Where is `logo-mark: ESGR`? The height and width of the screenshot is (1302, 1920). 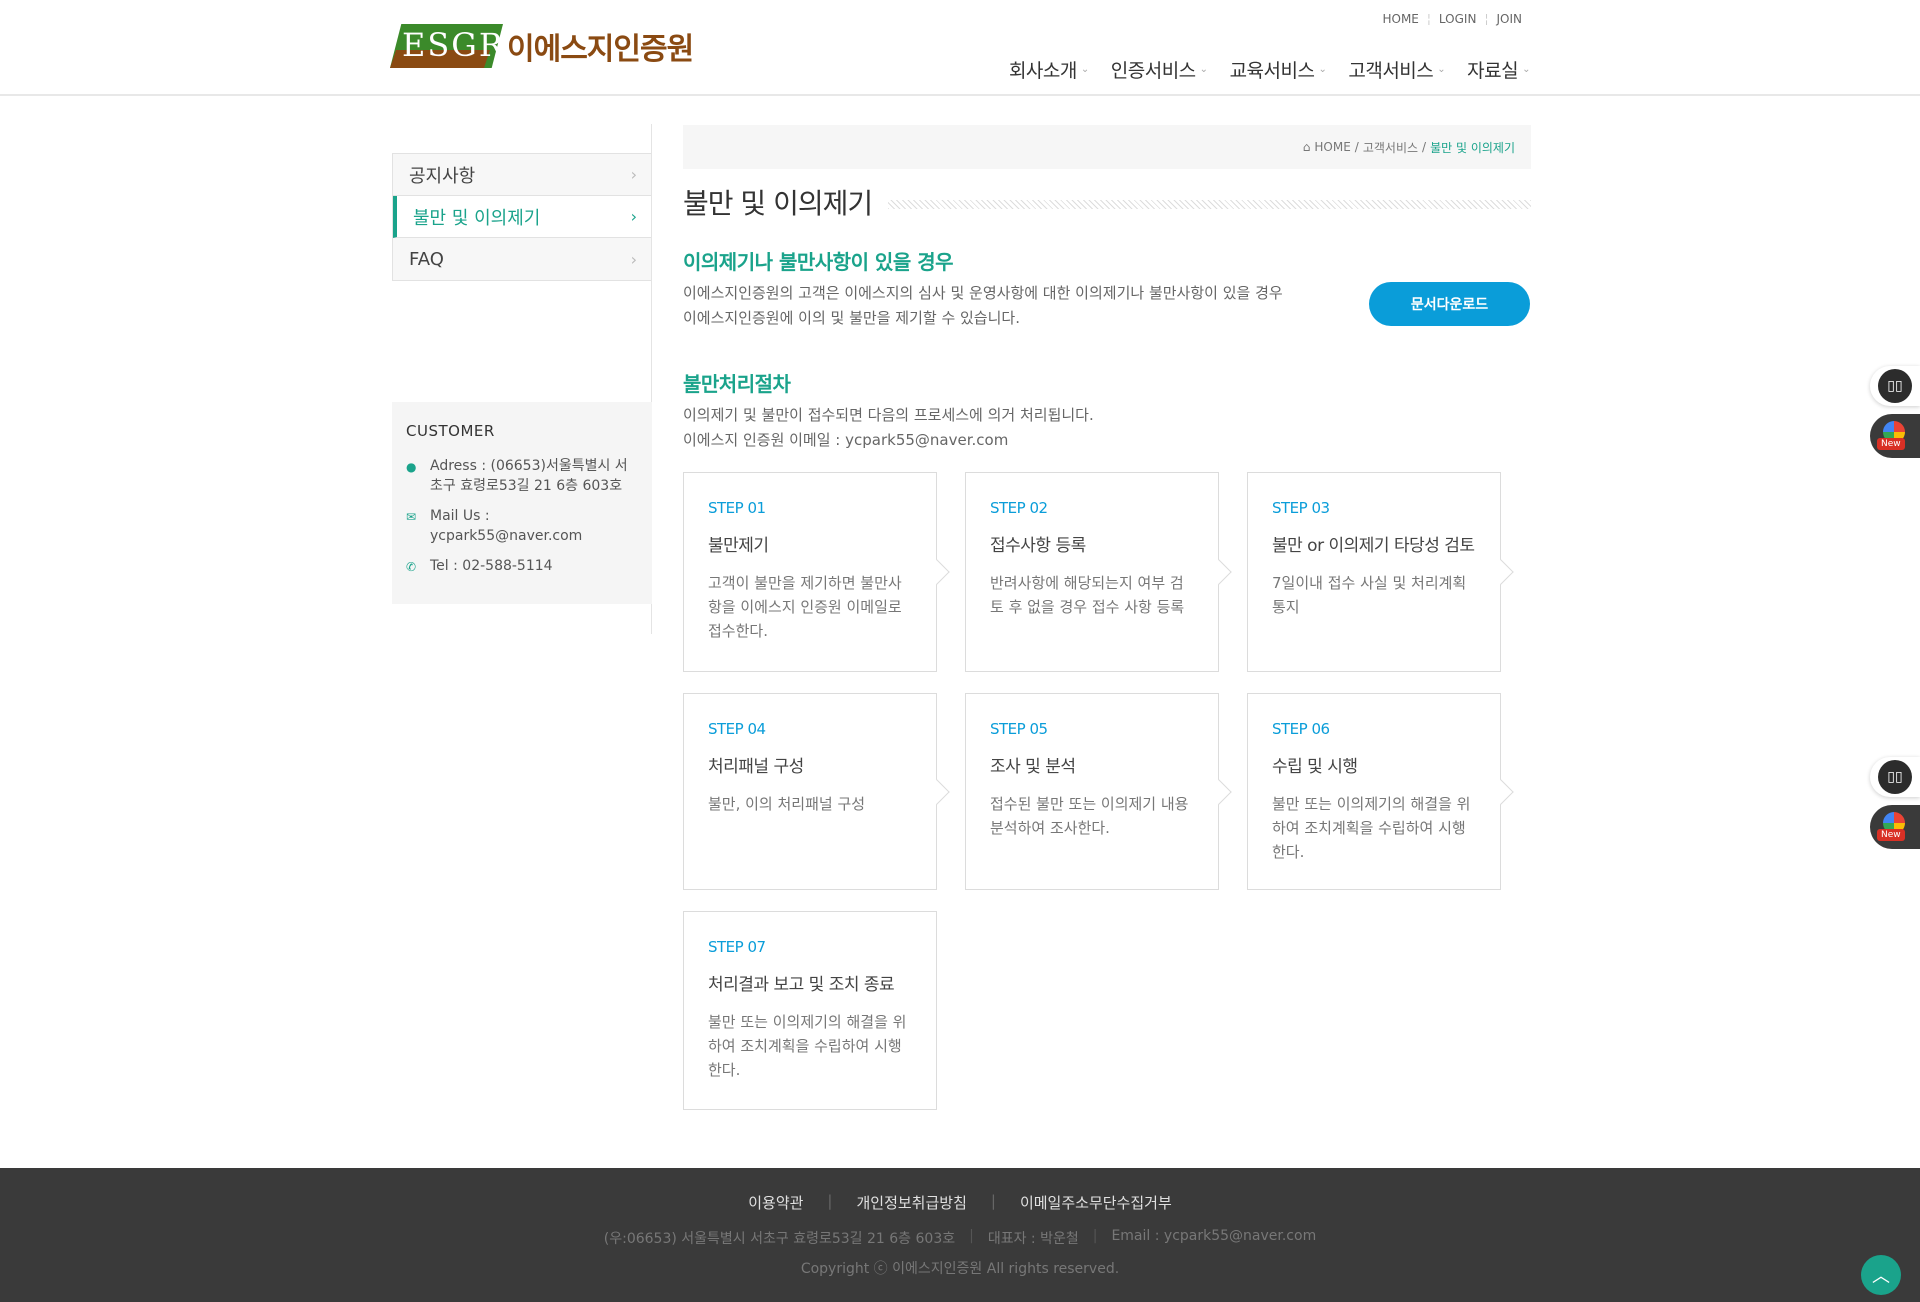 logo-mark: ESGR is located at coordinates (446, 46).